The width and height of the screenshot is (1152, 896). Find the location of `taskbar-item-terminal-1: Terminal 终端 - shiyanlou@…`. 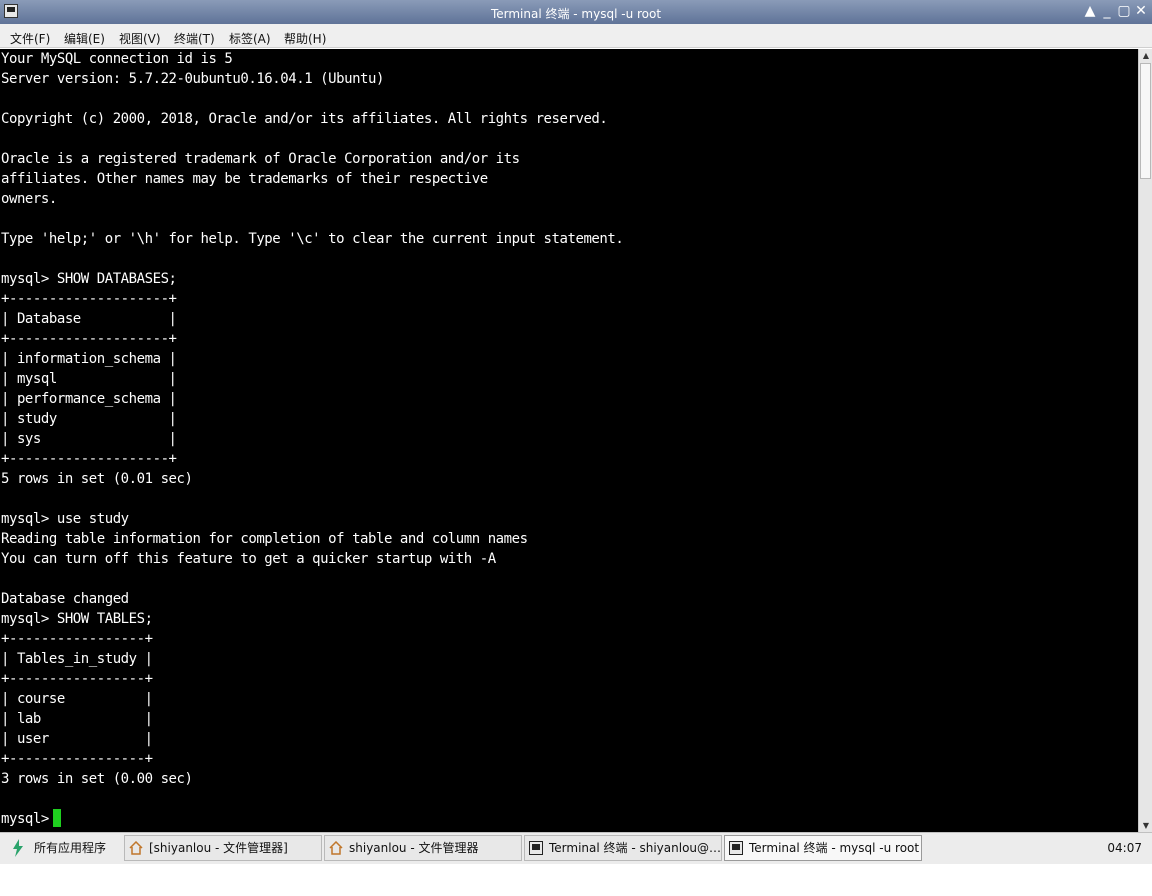

taskbar-item-terminal-1: Terminal 终端 - shiyanlou@… is located at coordinates (623, 848).